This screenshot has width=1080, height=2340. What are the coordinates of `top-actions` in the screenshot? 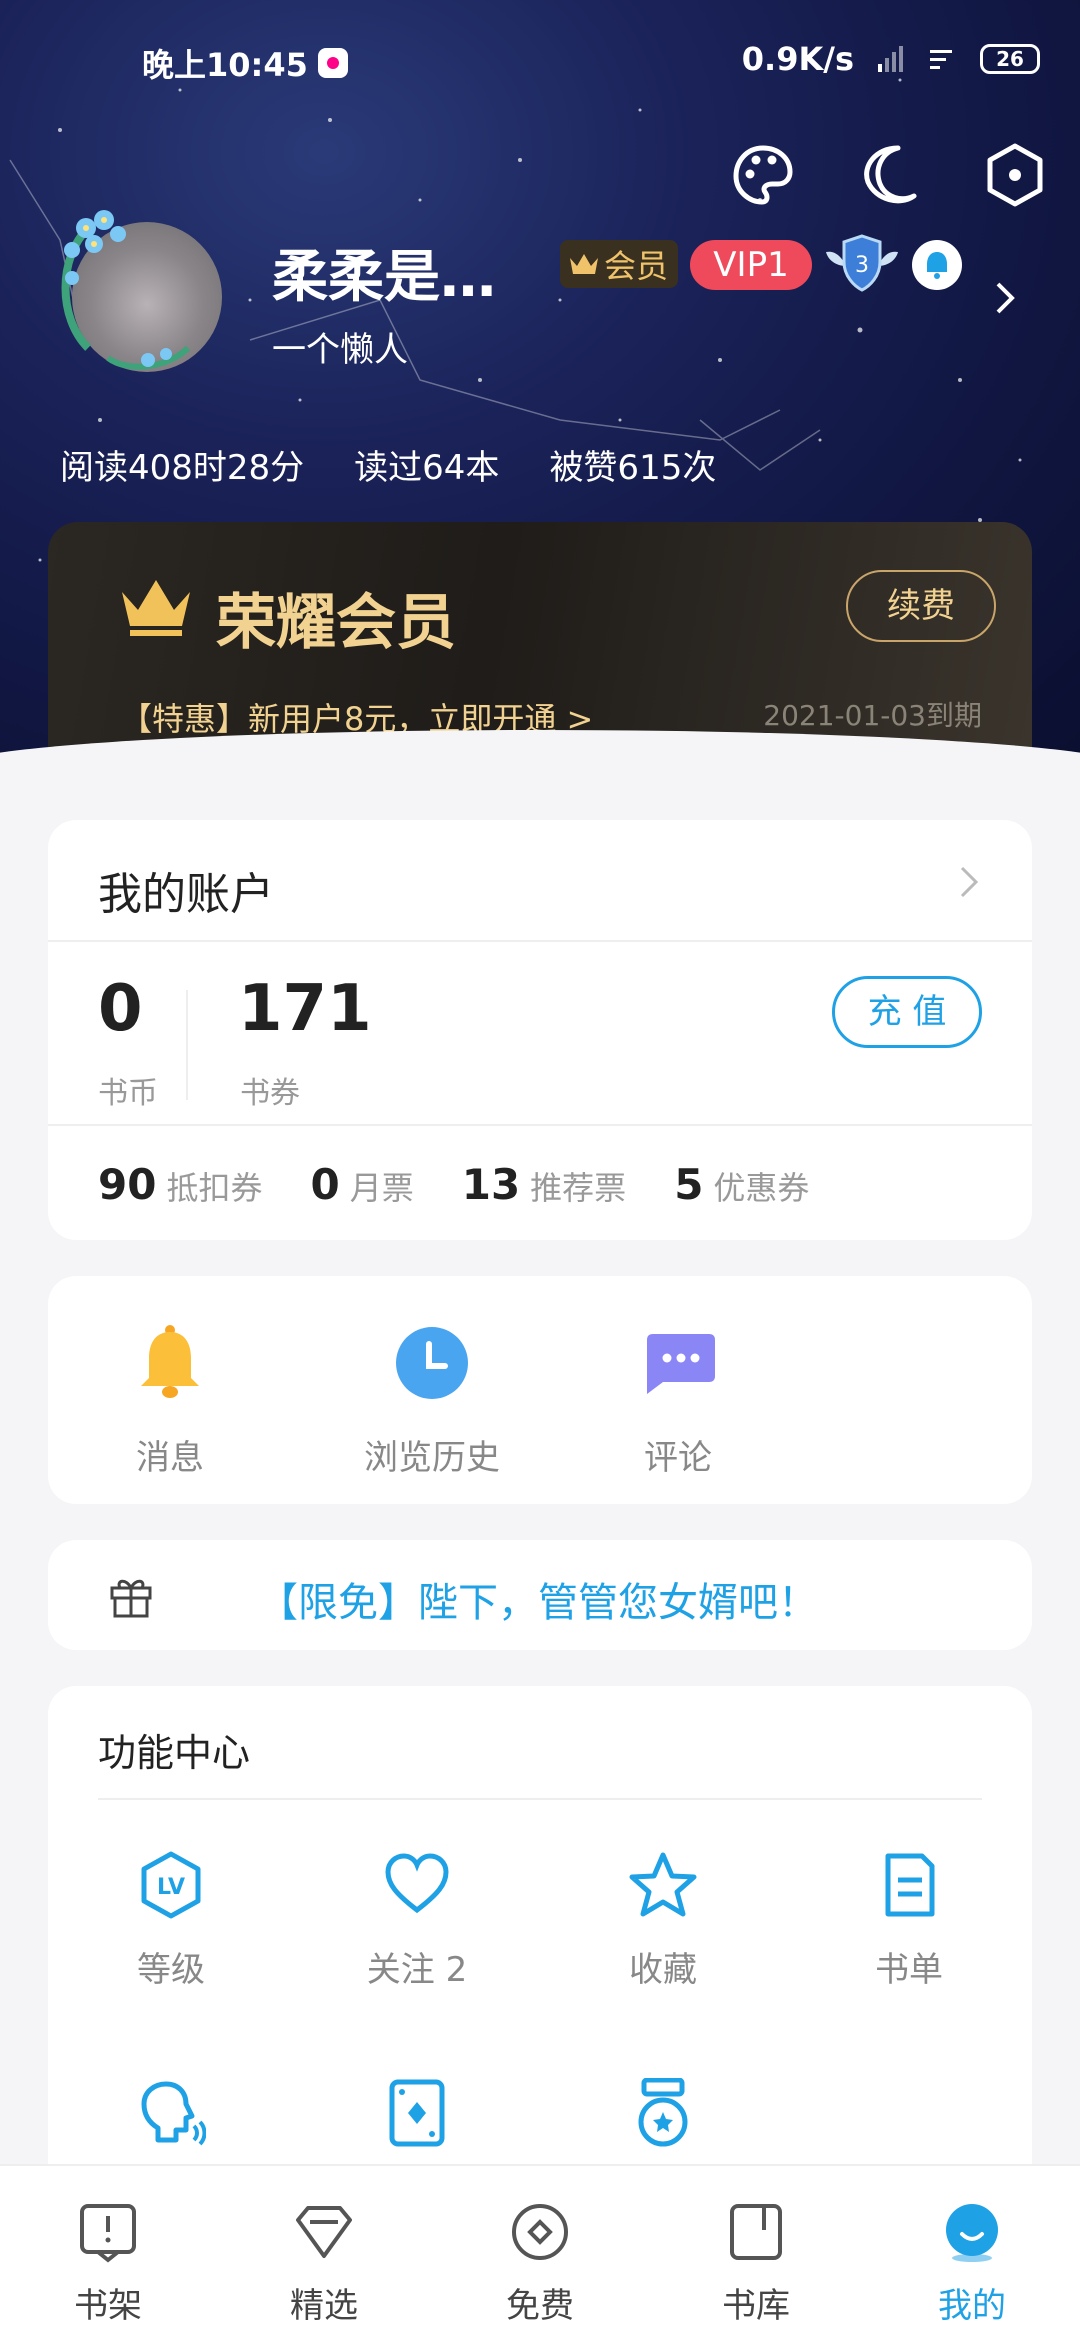 It's located at (889, 175).